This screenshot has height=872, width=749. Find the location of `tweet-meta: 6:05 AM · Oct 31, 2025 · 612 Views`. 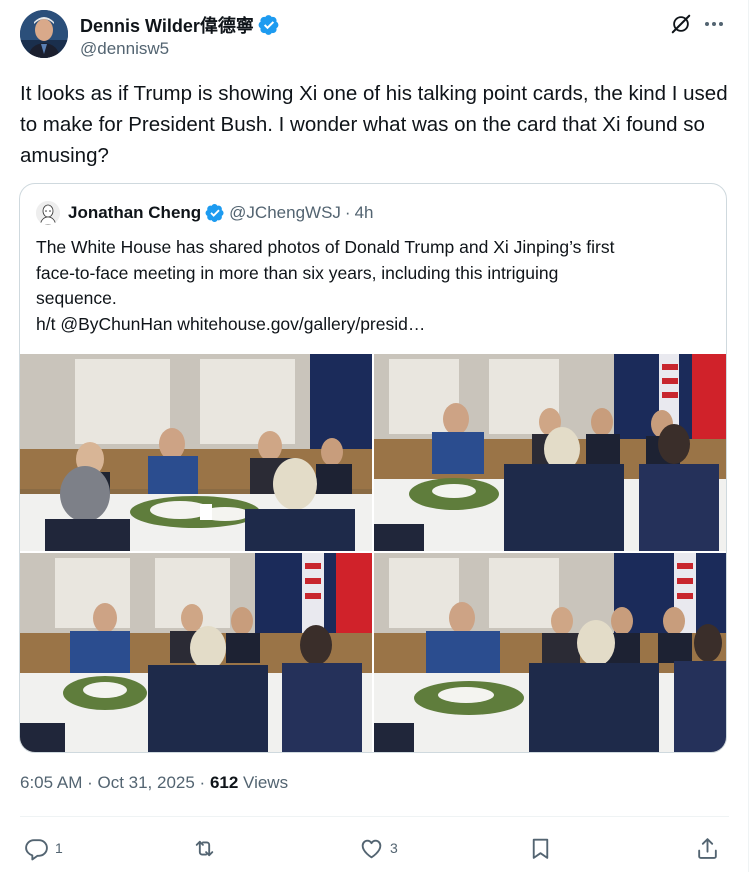

tweet-meta: 6:05 AM · Oct 31, 2025 · 612 Views is located at coordinates (154, 783).